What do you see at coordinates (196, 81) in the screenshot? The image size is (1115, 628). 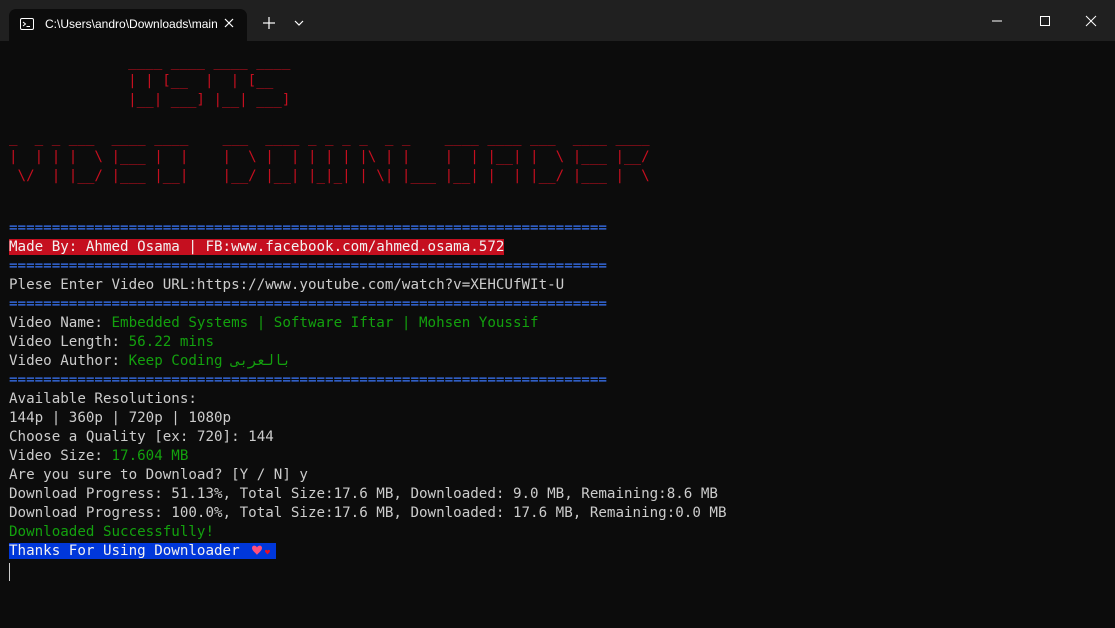 I see `ascii-art-line: | | [__ | | [__` at bounding box center [196, 81].